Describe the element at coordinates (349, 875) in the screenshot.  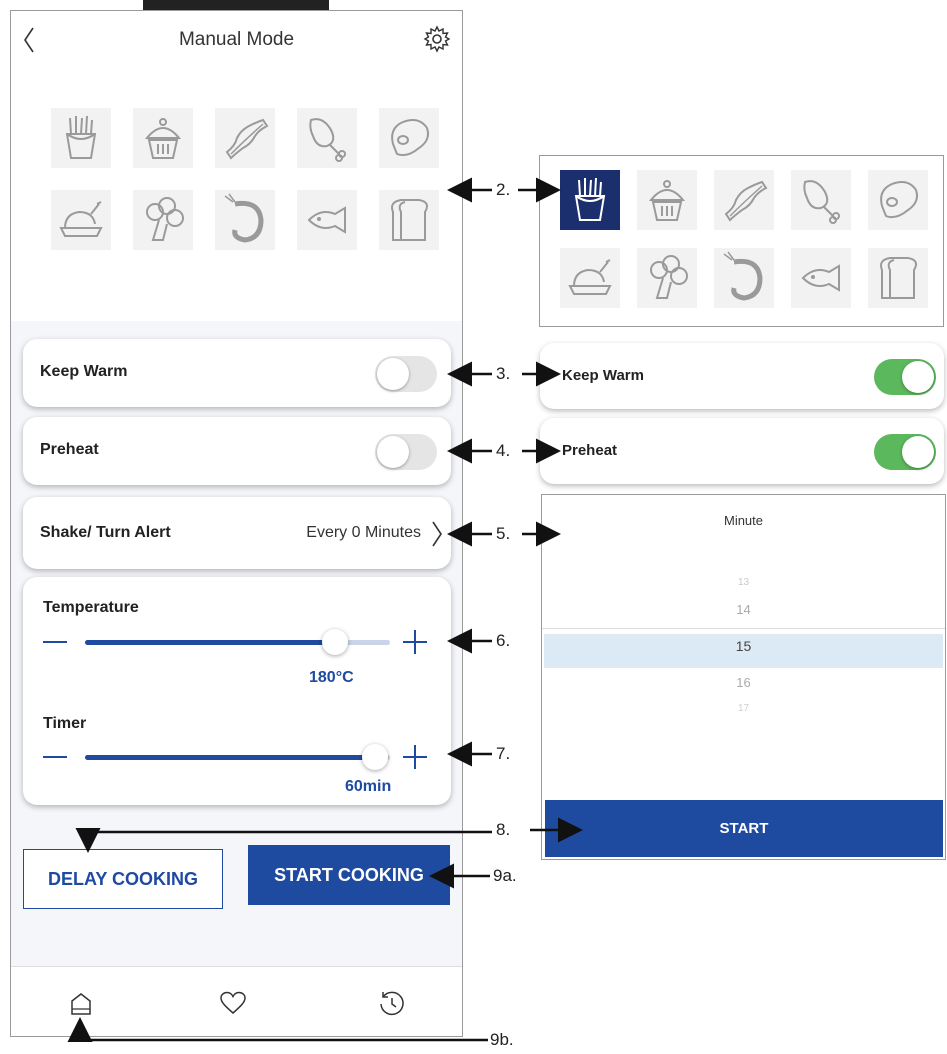
I see `start-cooking-button: START COOKING` at that location.